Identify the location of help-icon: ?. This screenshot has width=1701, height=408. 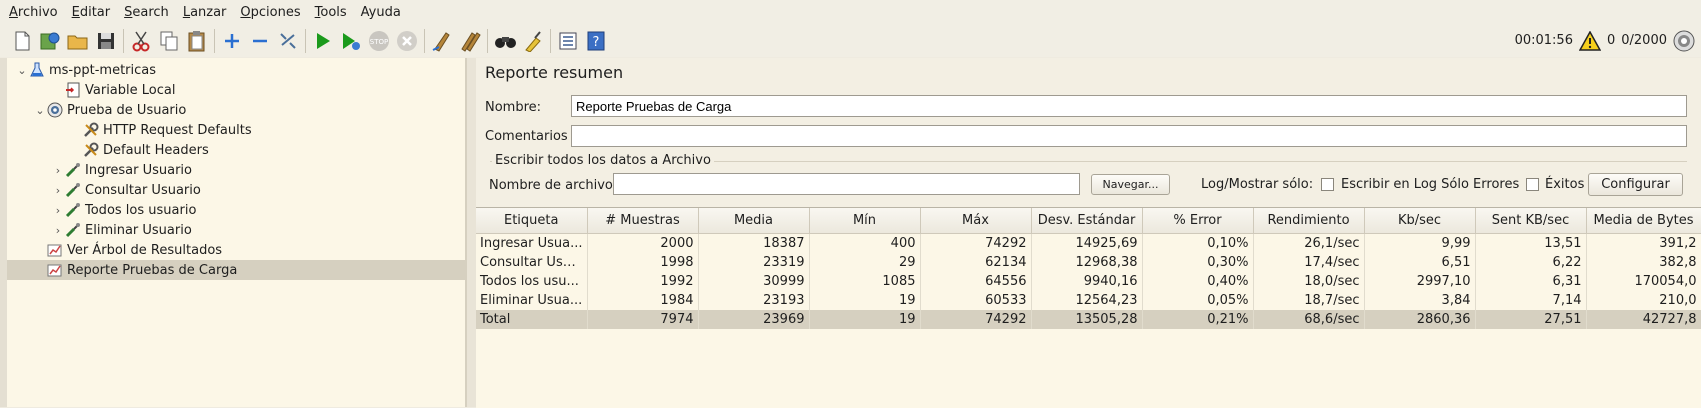
(596, 41).